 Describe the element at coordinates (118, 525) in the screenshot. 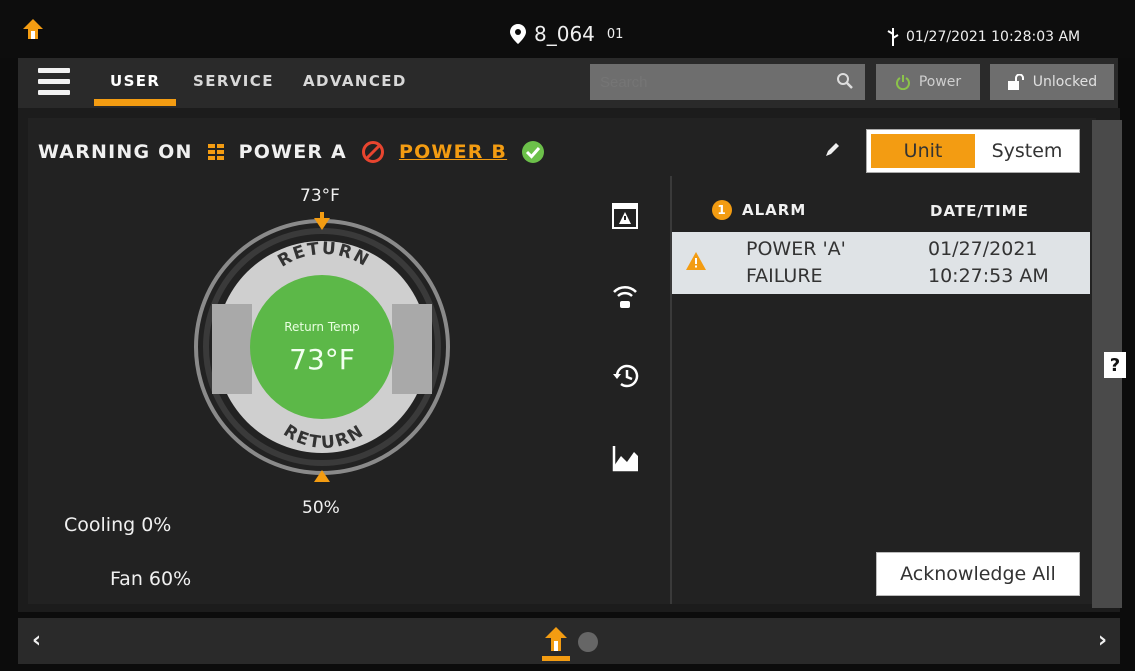

I see `cooling-readout: Cooling 0%` at that location.